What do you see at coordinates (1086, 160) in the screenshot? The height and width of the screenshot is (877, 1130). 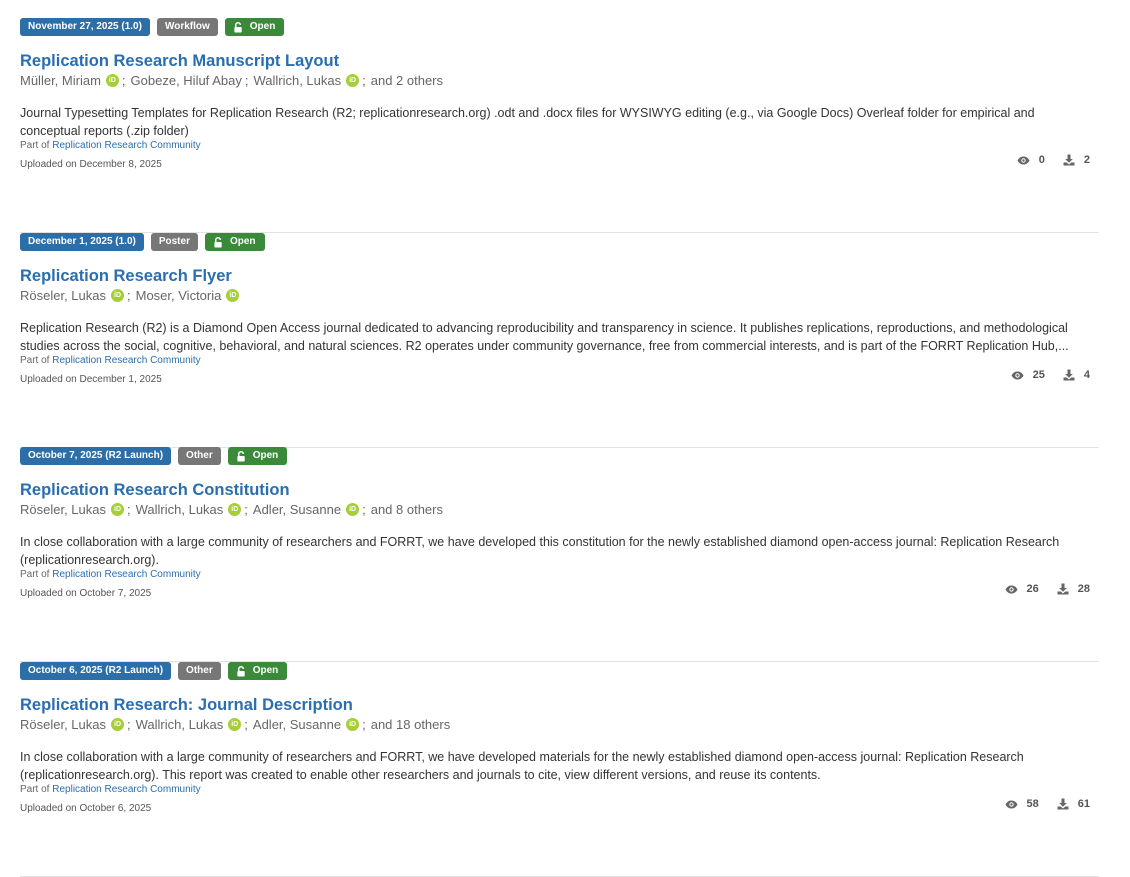 I see `downloads-count: 2` at bounding box center [1086, 160].